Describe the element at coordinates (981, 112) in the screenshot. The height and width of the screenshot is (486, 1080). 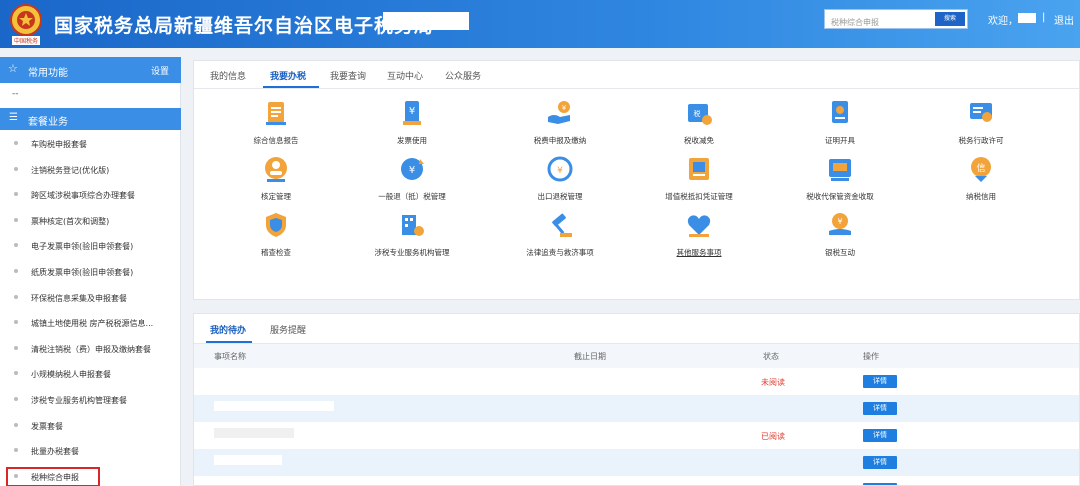
I see `admin-permit-icon` at that location.